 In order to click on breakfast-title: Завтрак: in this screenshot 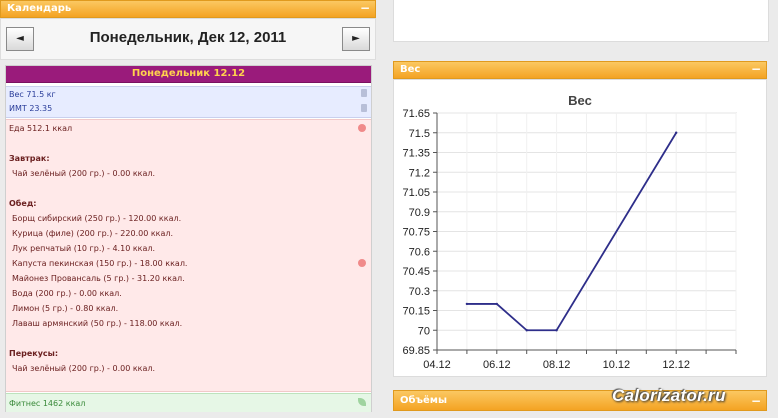, I will do `click(29, 158)`.